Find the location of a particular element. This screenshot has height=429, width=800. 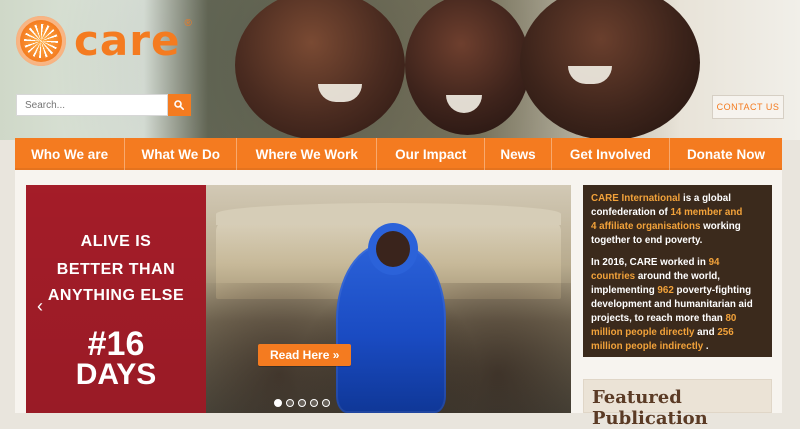

nav-item-what-we-do: What We Do is located at coordinates (181, 154).